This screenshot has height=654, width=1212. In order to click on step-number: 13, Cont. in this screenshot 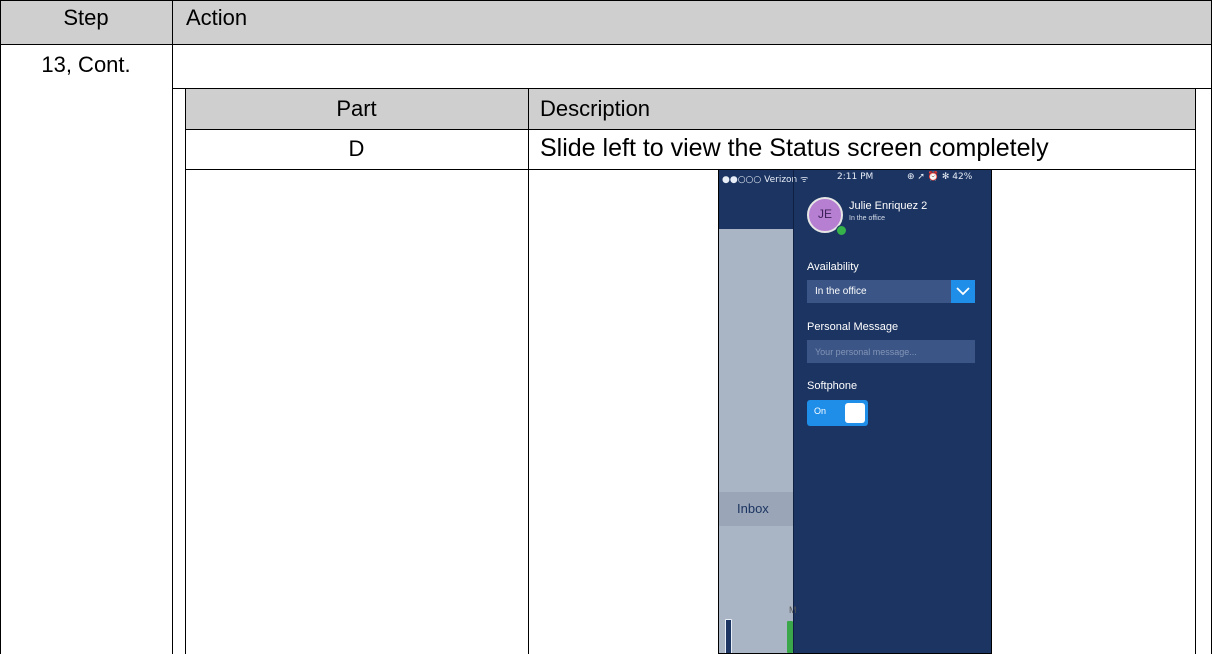, I will do `click(86, 64)`.